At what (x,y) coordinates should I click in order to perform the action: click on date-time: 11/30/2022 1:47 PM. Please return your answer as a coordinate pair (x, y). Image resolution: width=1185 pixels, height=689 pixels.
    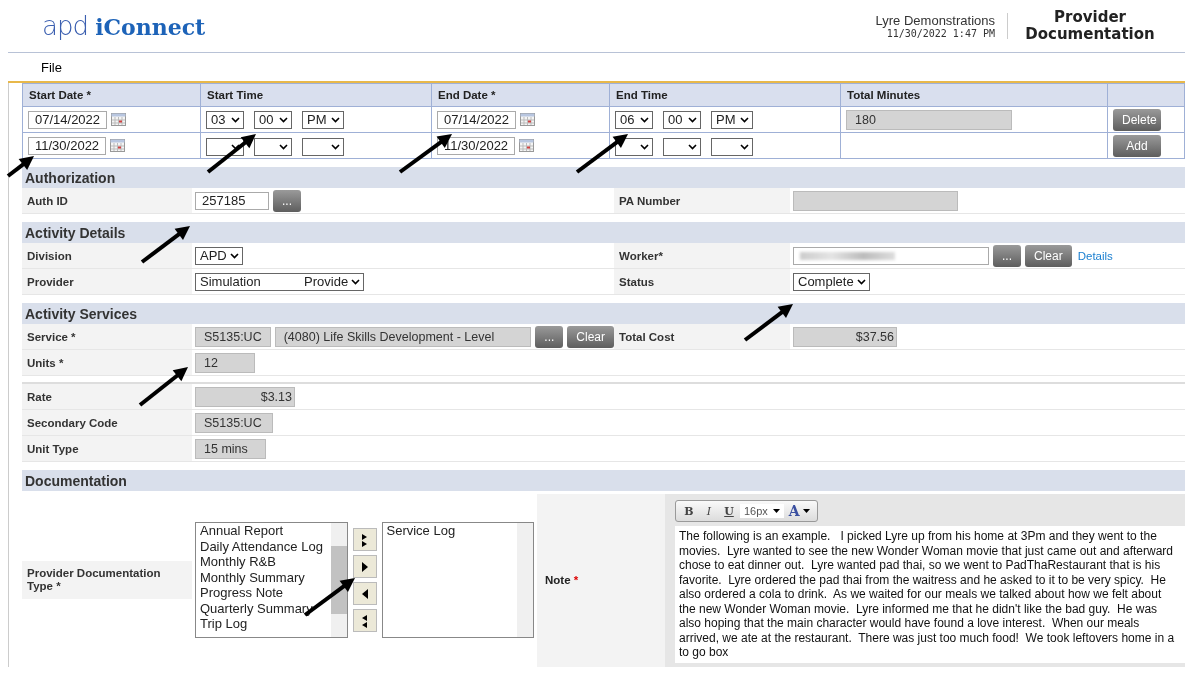
    Looking at the image, I should click on (940, 33).